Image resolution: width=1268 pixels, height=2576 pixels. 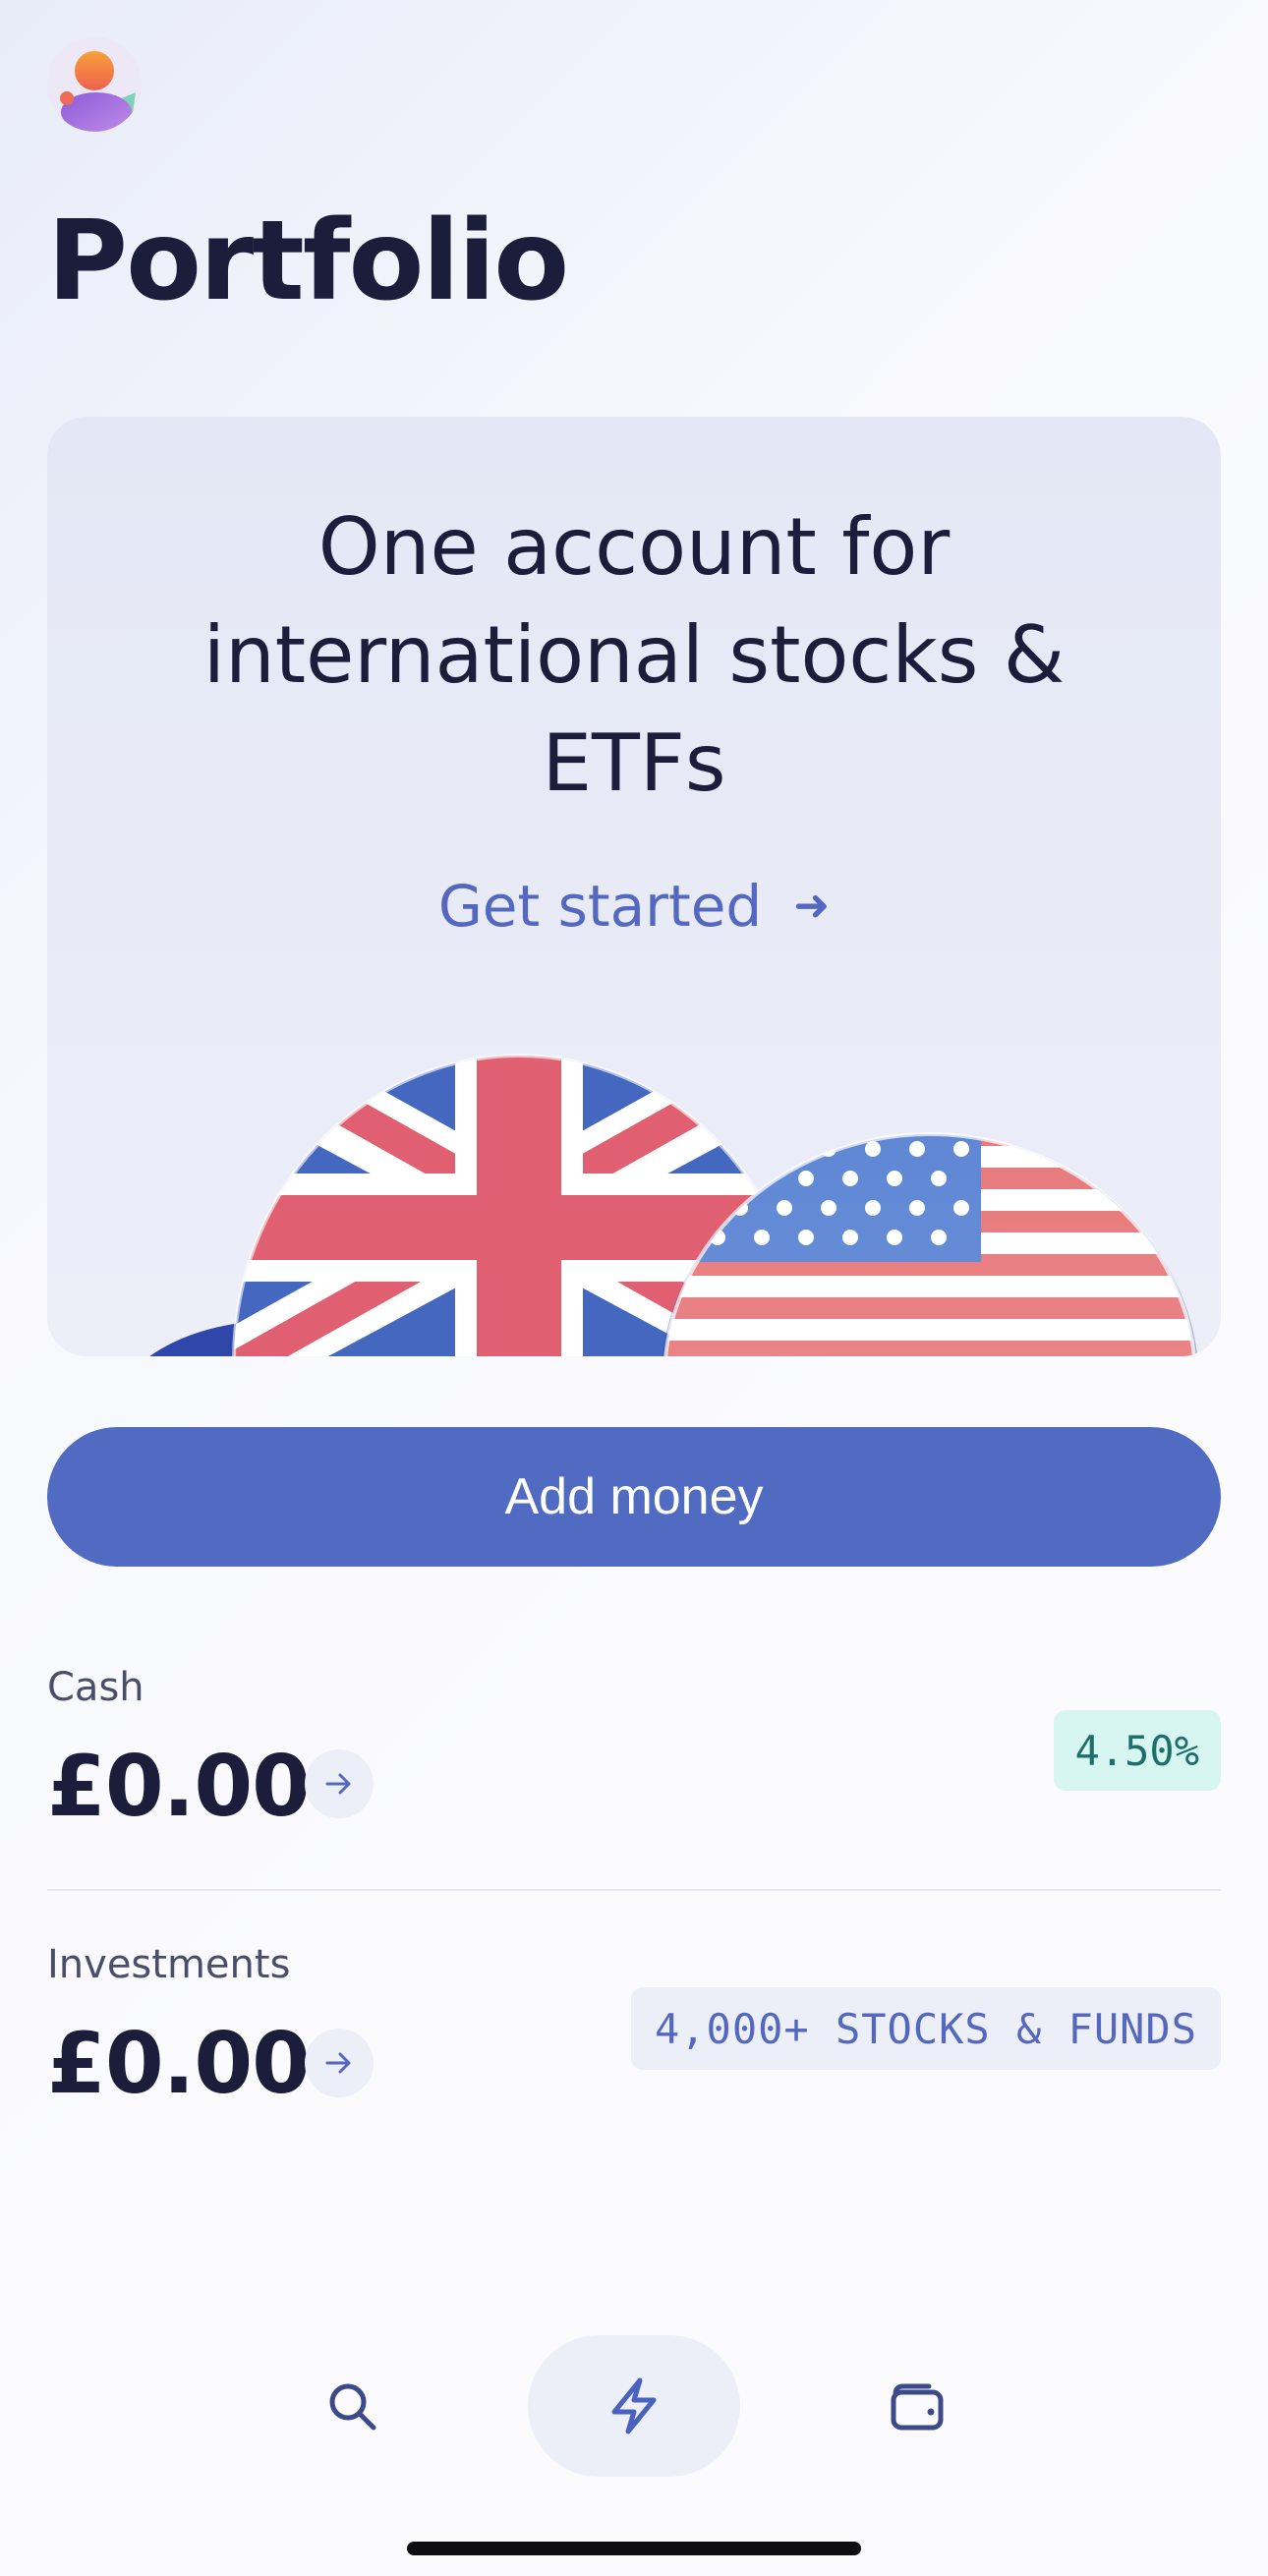 What do you see at coordinates (634, 763) in the screenshot?
I see `promo-headline-line: ETFs` at bounding box center [634, 763].